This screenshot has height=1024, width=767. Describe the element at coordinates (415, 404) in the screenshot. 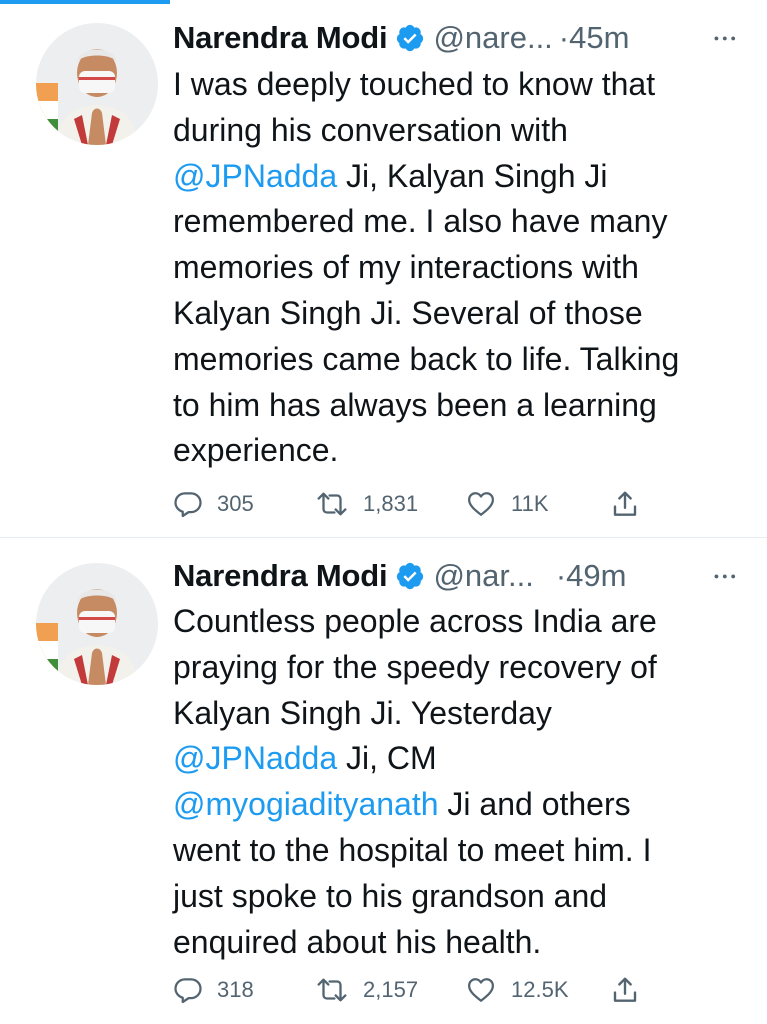

I see `tweet-text-line: to him has always been a learning` at that location.